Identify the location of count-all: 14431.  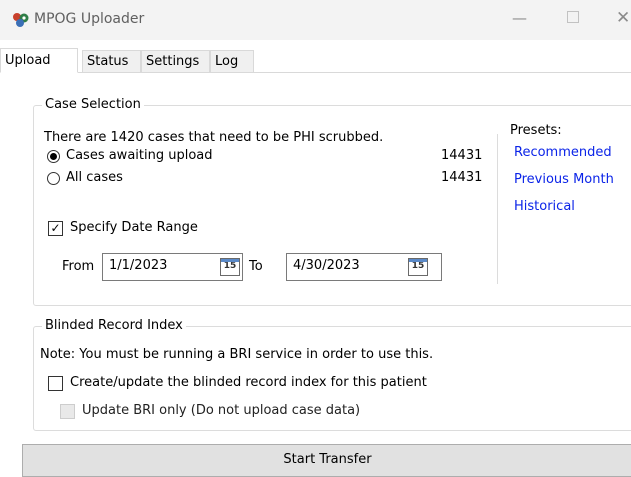
(462, 177).